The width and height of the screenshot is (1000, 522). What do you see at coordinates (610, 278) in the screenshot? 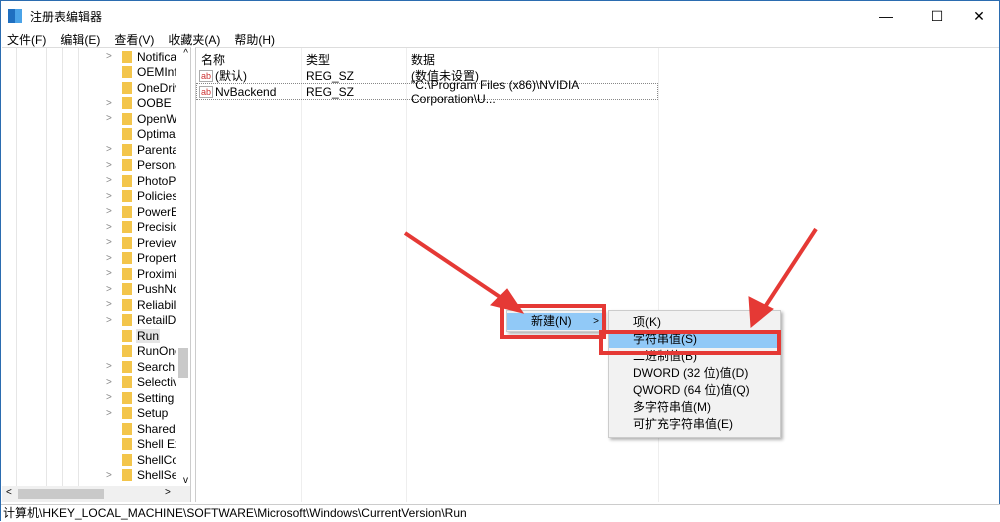
I see `annotation-arrows` at bounding box center [610, 278].